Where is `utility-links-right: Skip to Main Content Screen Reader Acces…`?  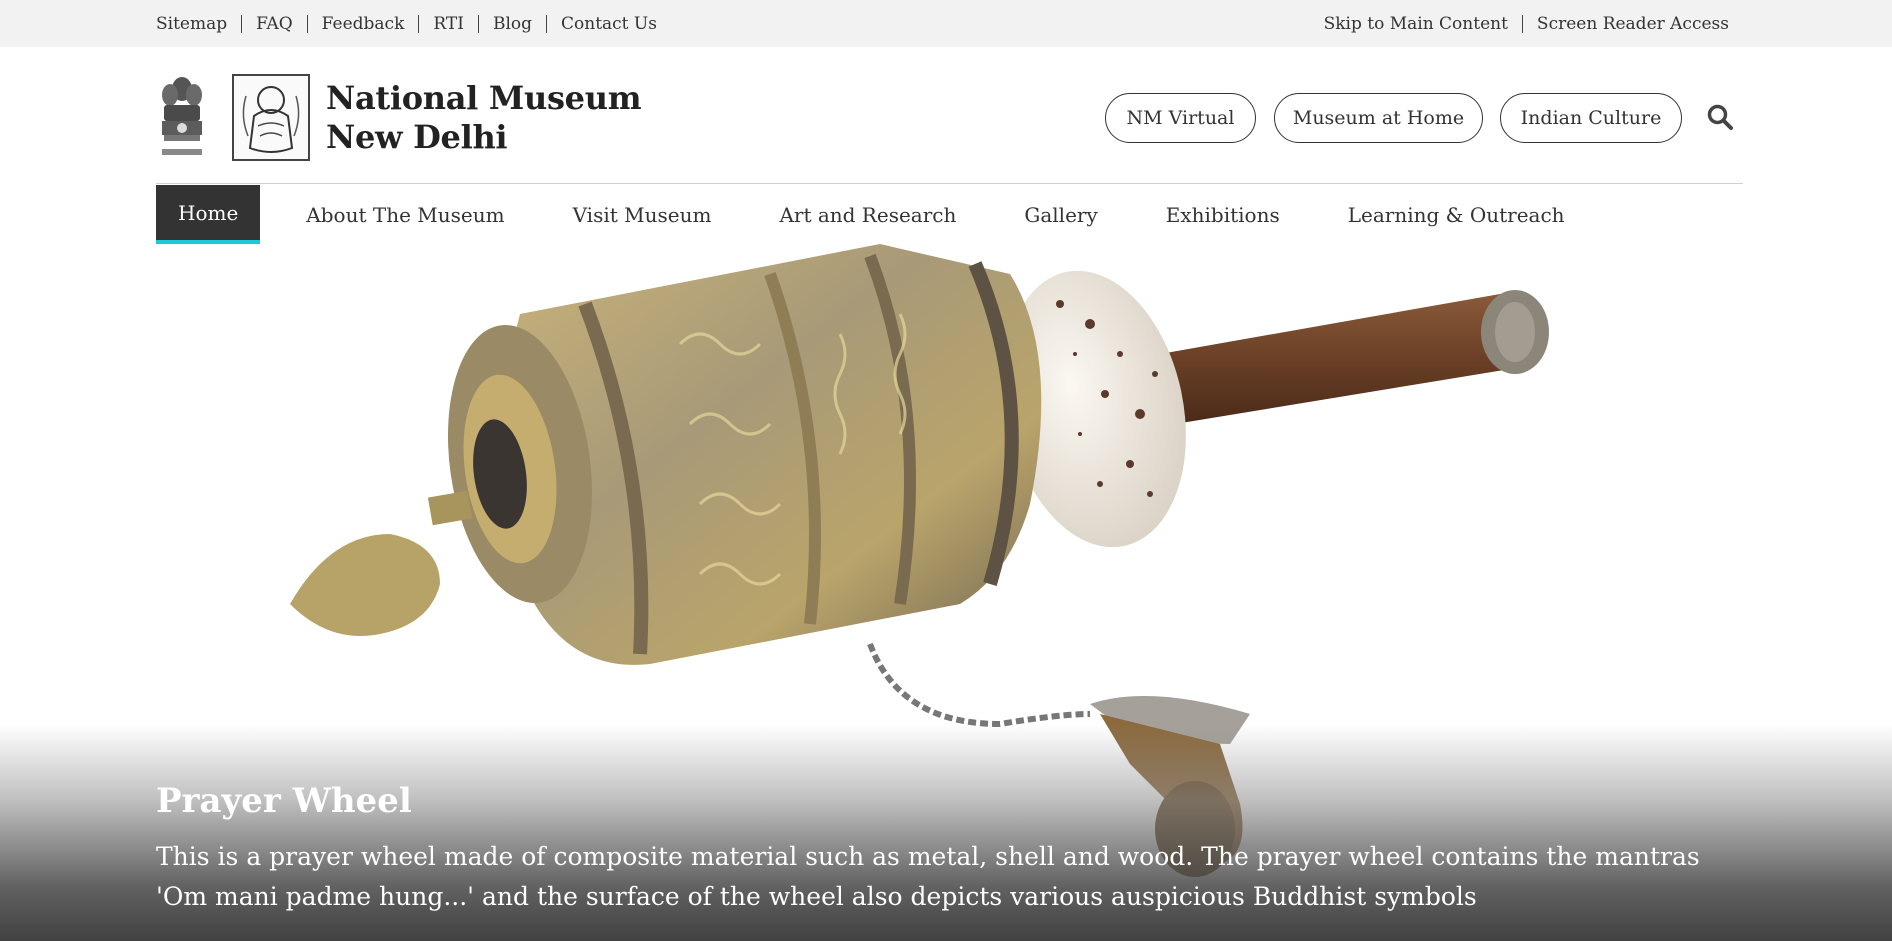 utility-links-right: Skip to Main Content Screen Reader Acces… is located at coordinates (1526, 23).